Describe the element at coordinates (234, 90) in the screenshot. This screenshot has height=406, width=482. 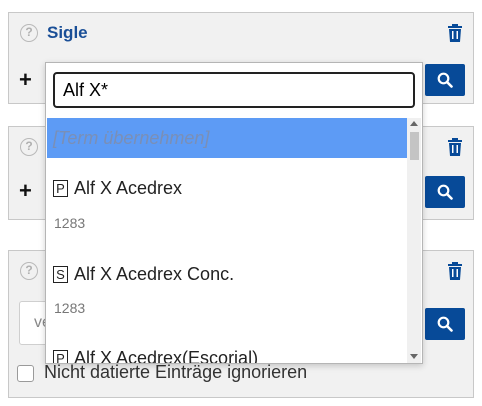
I see `sigle-search-input` at that location.